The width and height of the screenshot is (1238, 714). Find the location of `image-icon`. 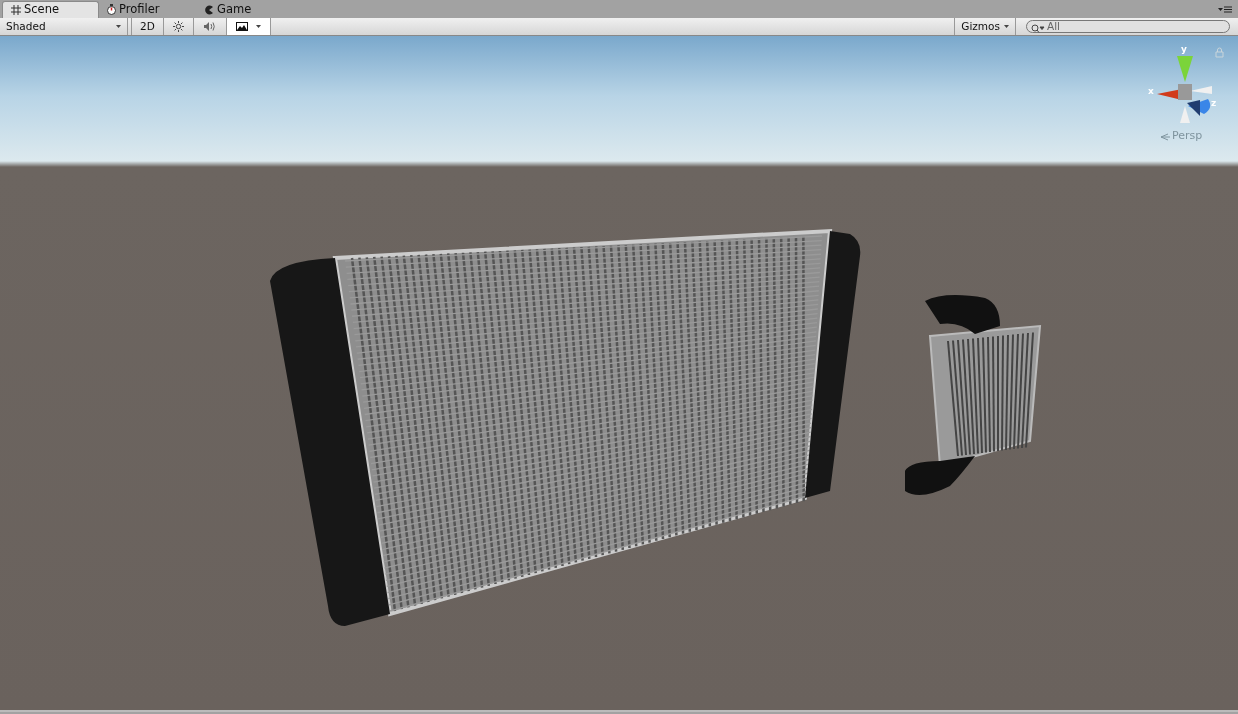

image-icon is located at coordinates (241, 26).